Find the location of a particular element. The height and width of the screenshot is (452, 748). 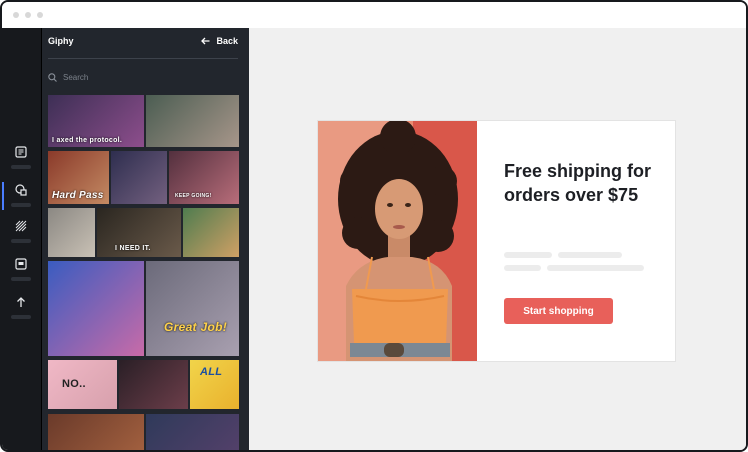

gif-caption: NO.. is located at coordinates (74, 384).